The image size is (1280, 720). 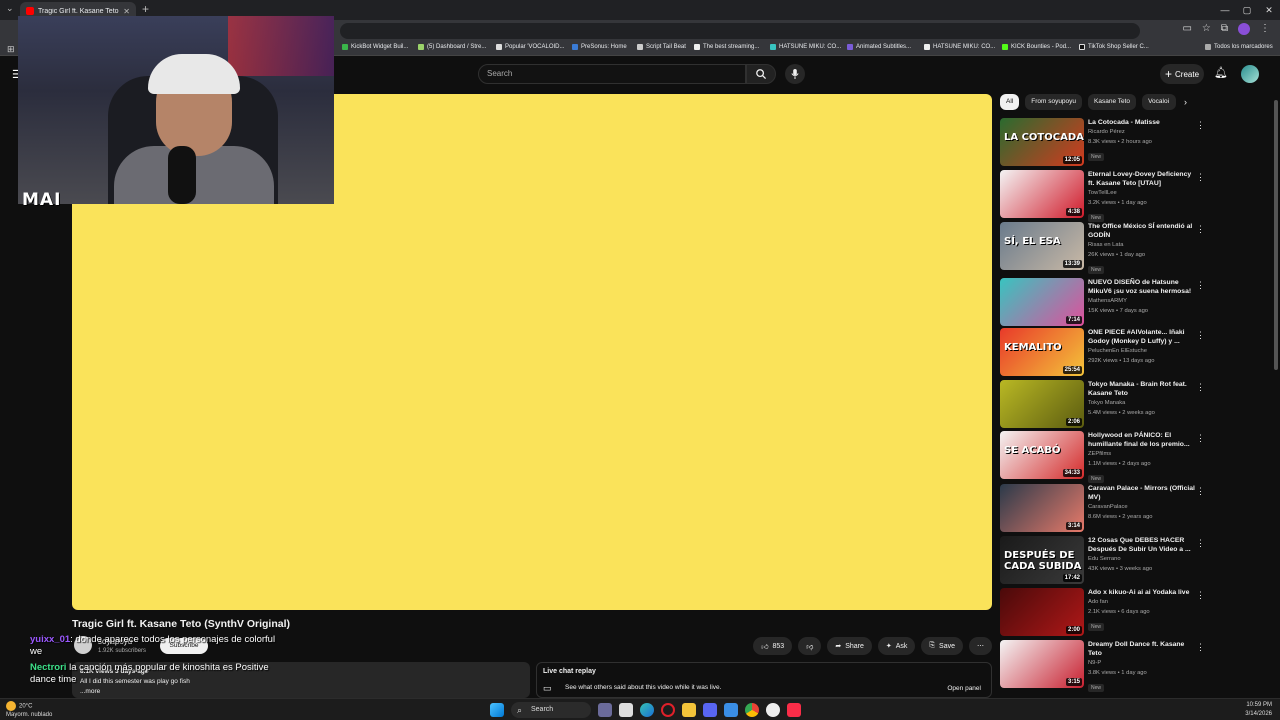 I want to click on edge-icon, so click(x=647, y=710).